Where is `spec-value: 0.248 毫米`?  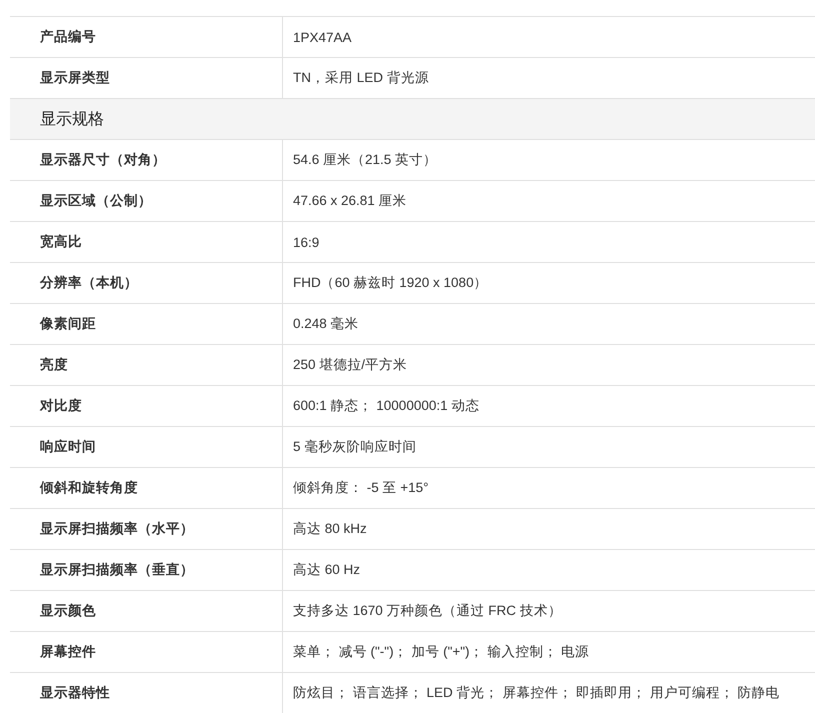 spec-value: 0.248 毫米 is located at coordinates (326, 324).